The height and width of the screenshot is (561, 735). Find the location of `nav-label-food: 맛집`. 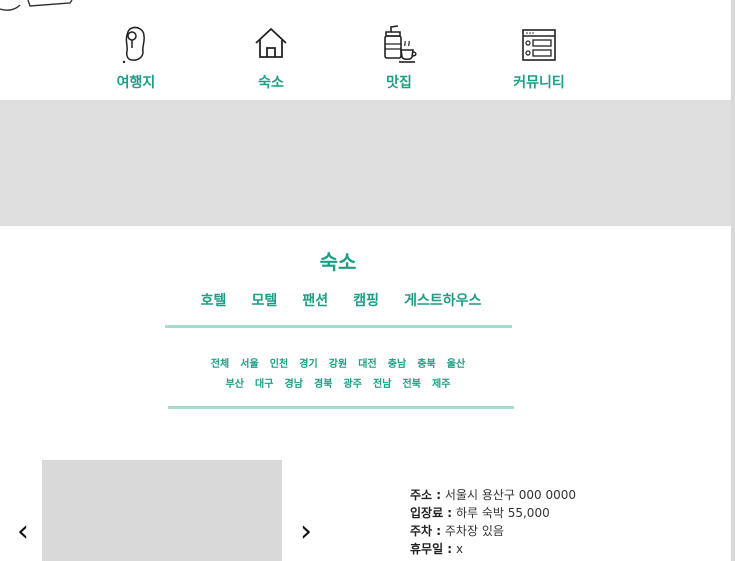

nav-label-food: 맛집 is located at coordinates (399, 83).